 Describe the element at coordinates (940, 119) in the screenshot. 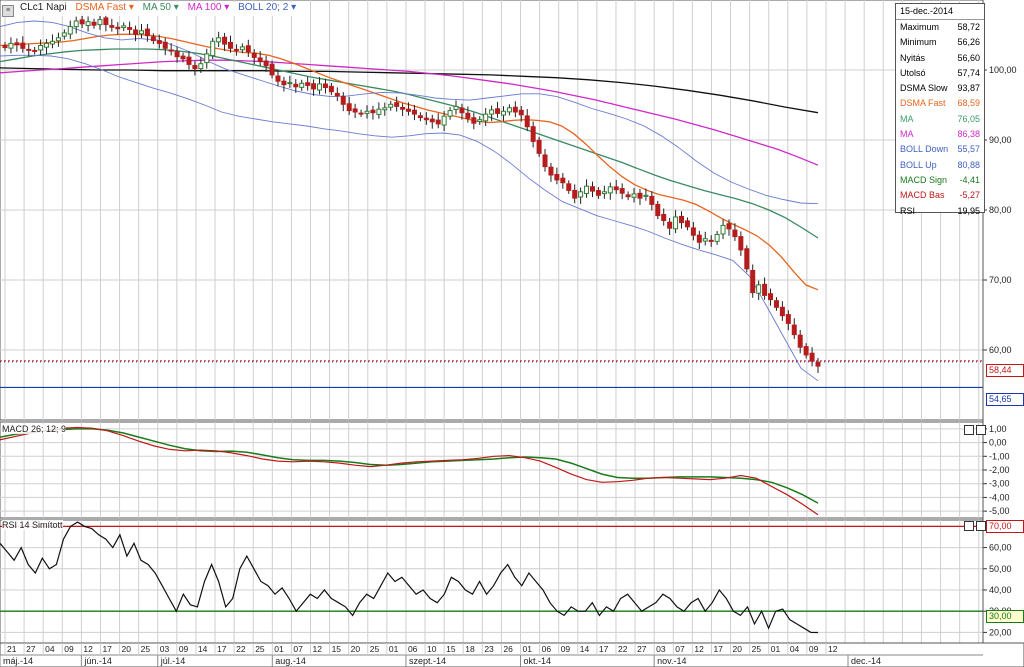

I see `info-row: MA 76,05` at that location.